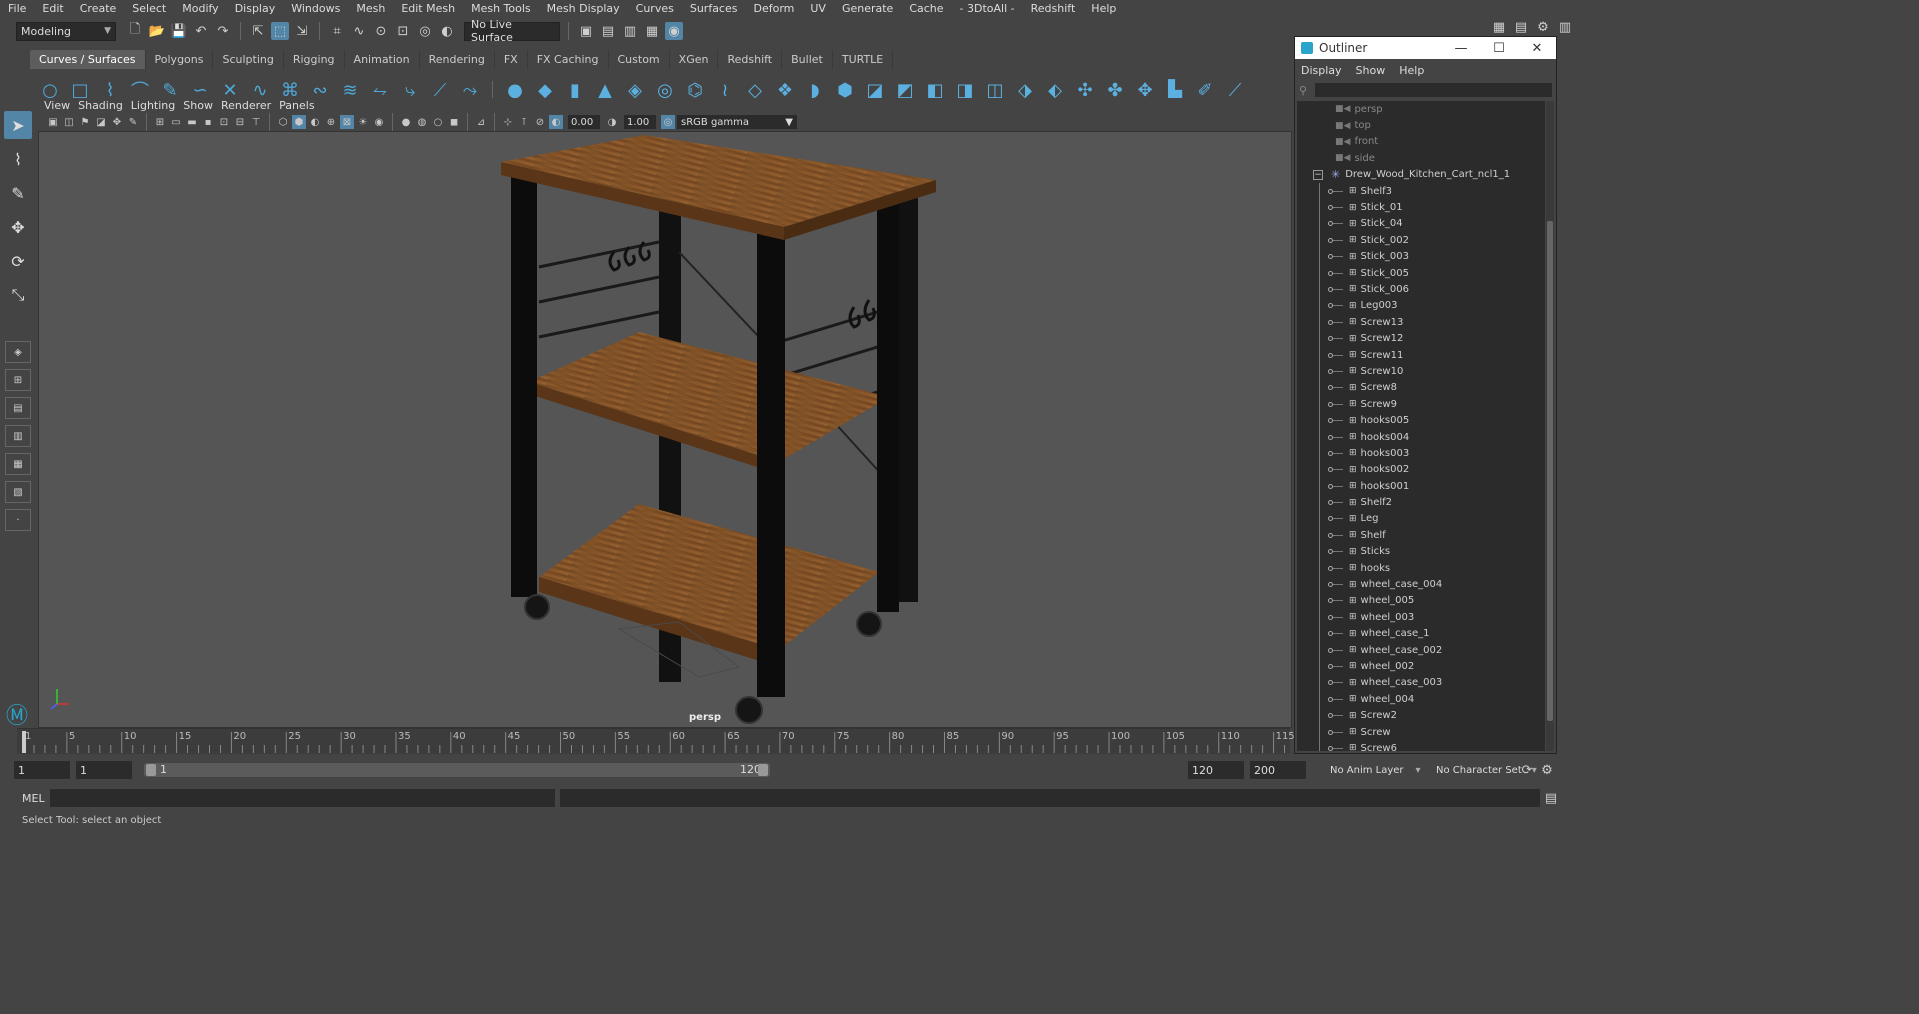 This screenshot has height=1014, width=1919. Describe the element at coordinates (135, 31) in the screenshot. I see `new-scene-icon: 🗋` at that location.